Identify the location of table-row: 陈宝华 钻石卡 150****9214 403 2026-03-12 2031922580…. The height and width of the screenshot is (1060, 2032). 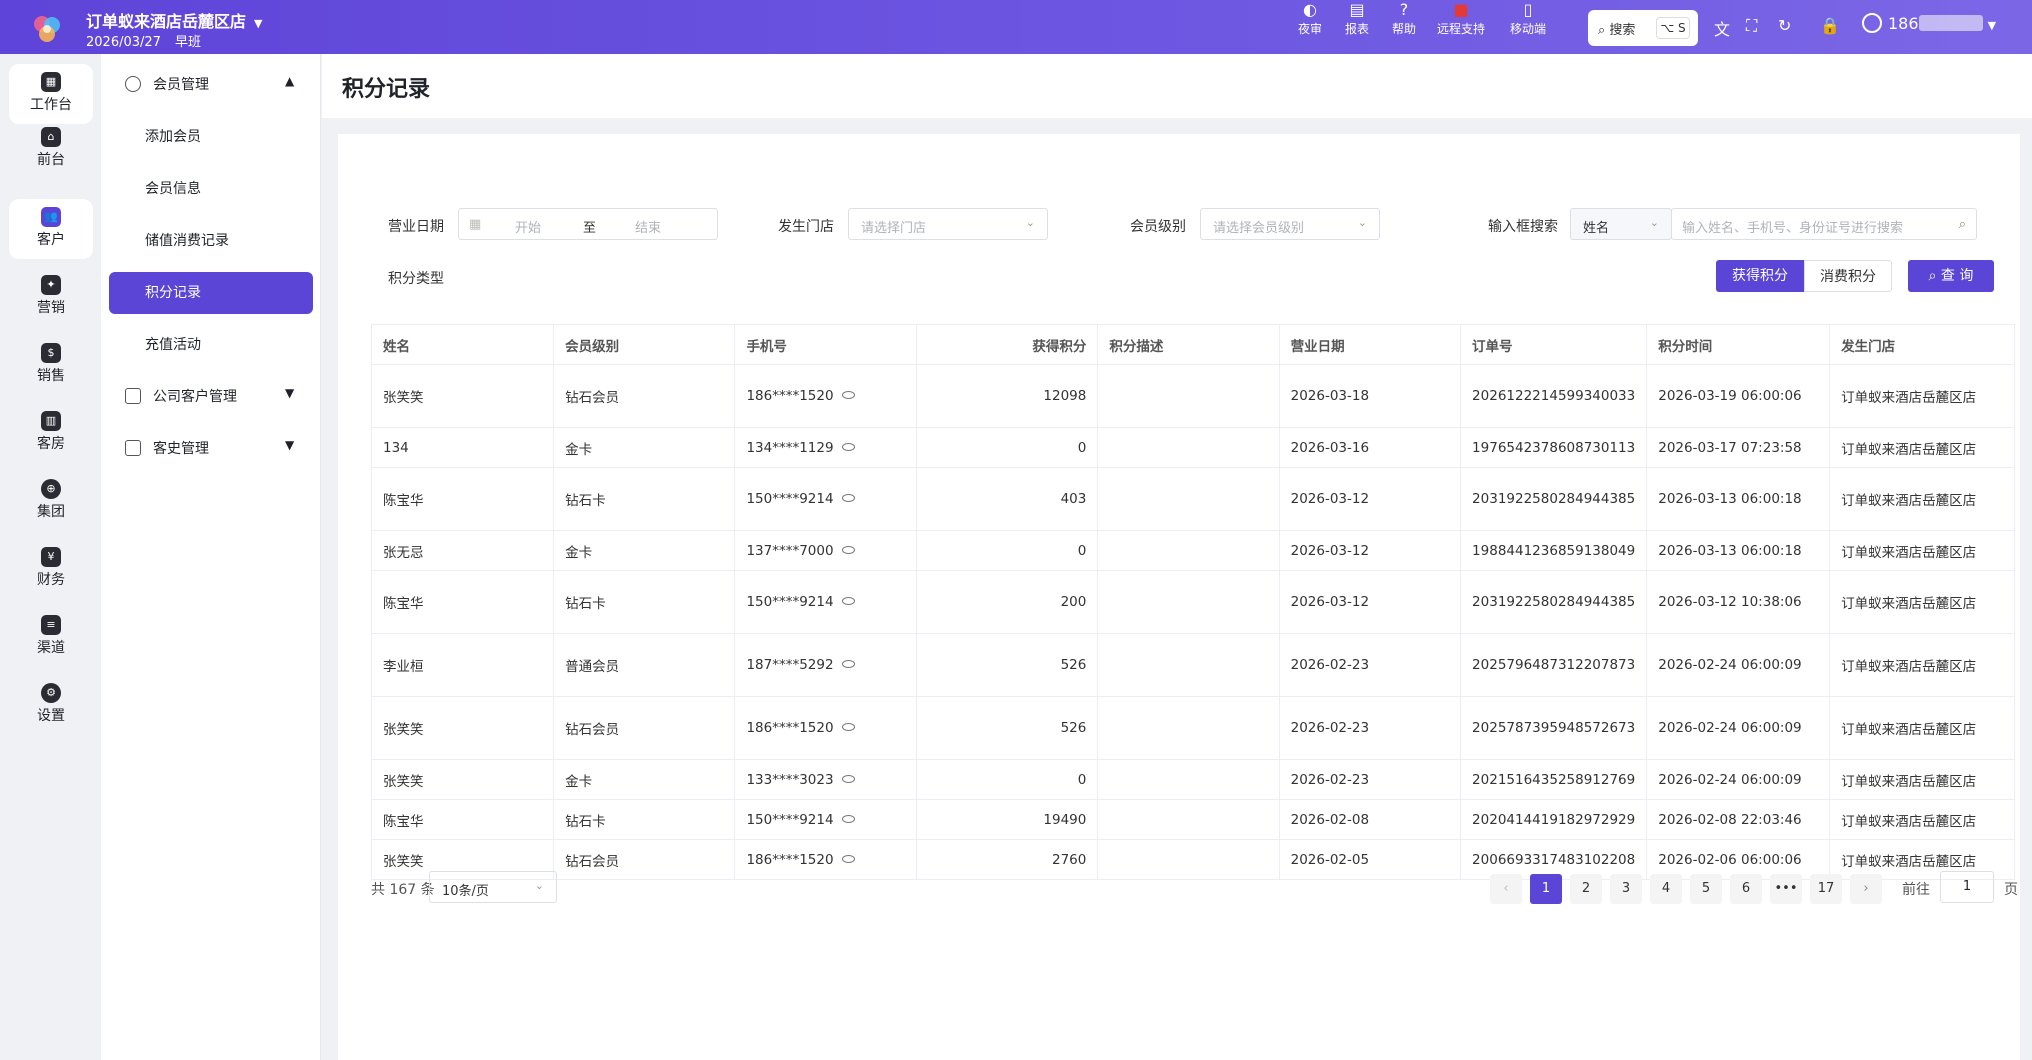
(1192, 499).